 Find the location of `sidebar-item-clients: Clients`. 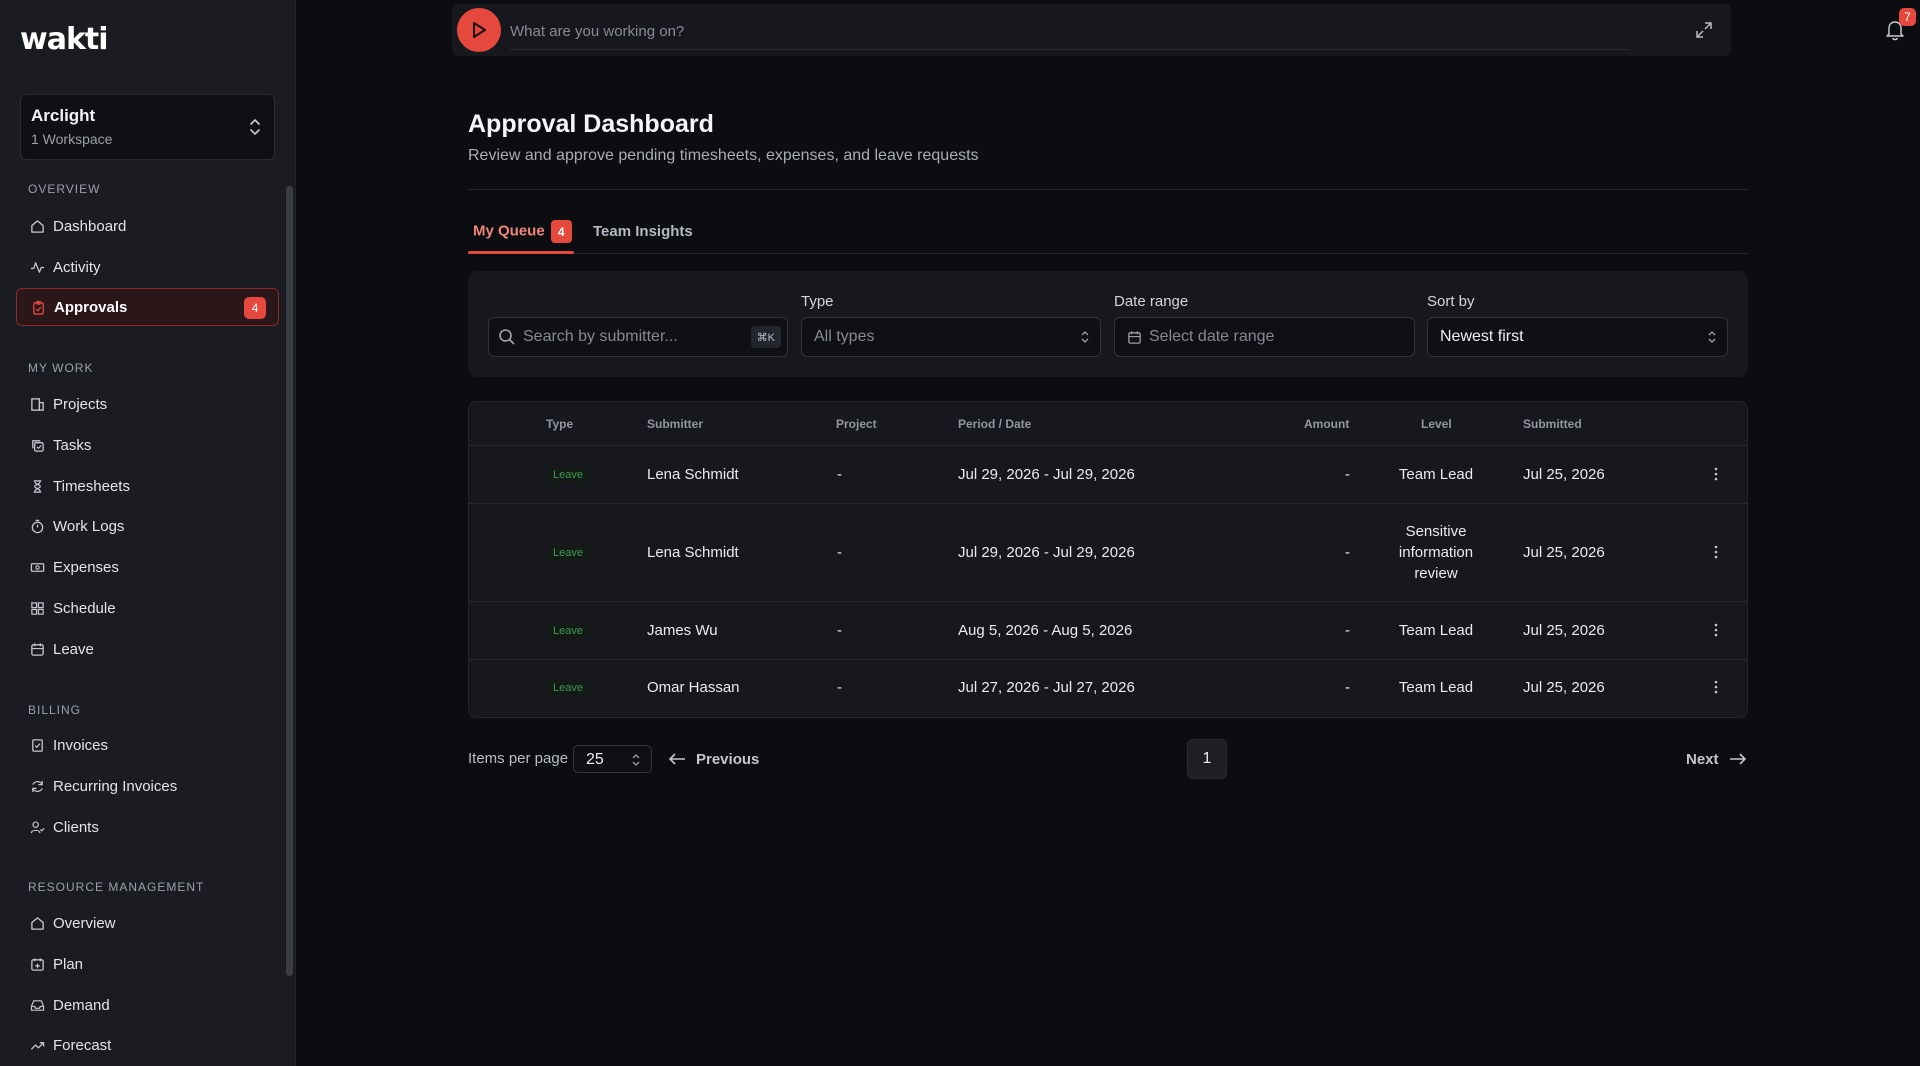

sidebar-item-clients: Clients is located at coordinates (147, 827).